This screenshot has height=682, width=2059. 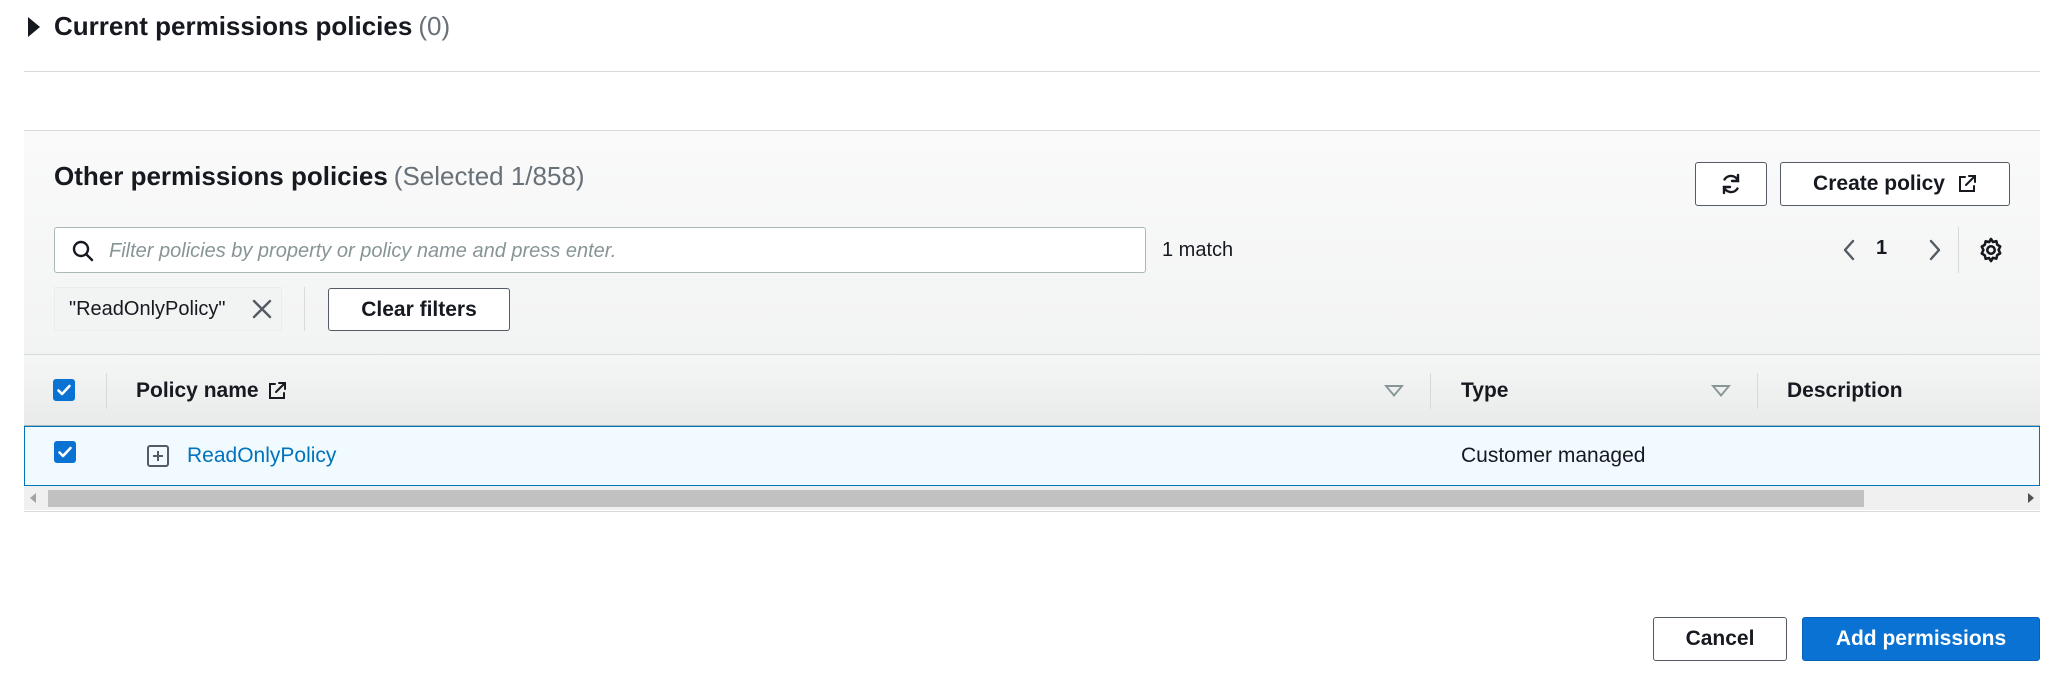 I want to click on current-policies-title: Current permissions policies, so click(x=233, y=26).